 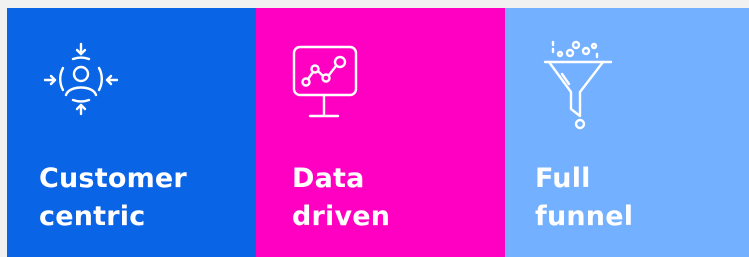 What do you see at coordinates (341, 216) in the screenshot?
I see `tile-label-line2: driven` at bounding box center [341, 216].